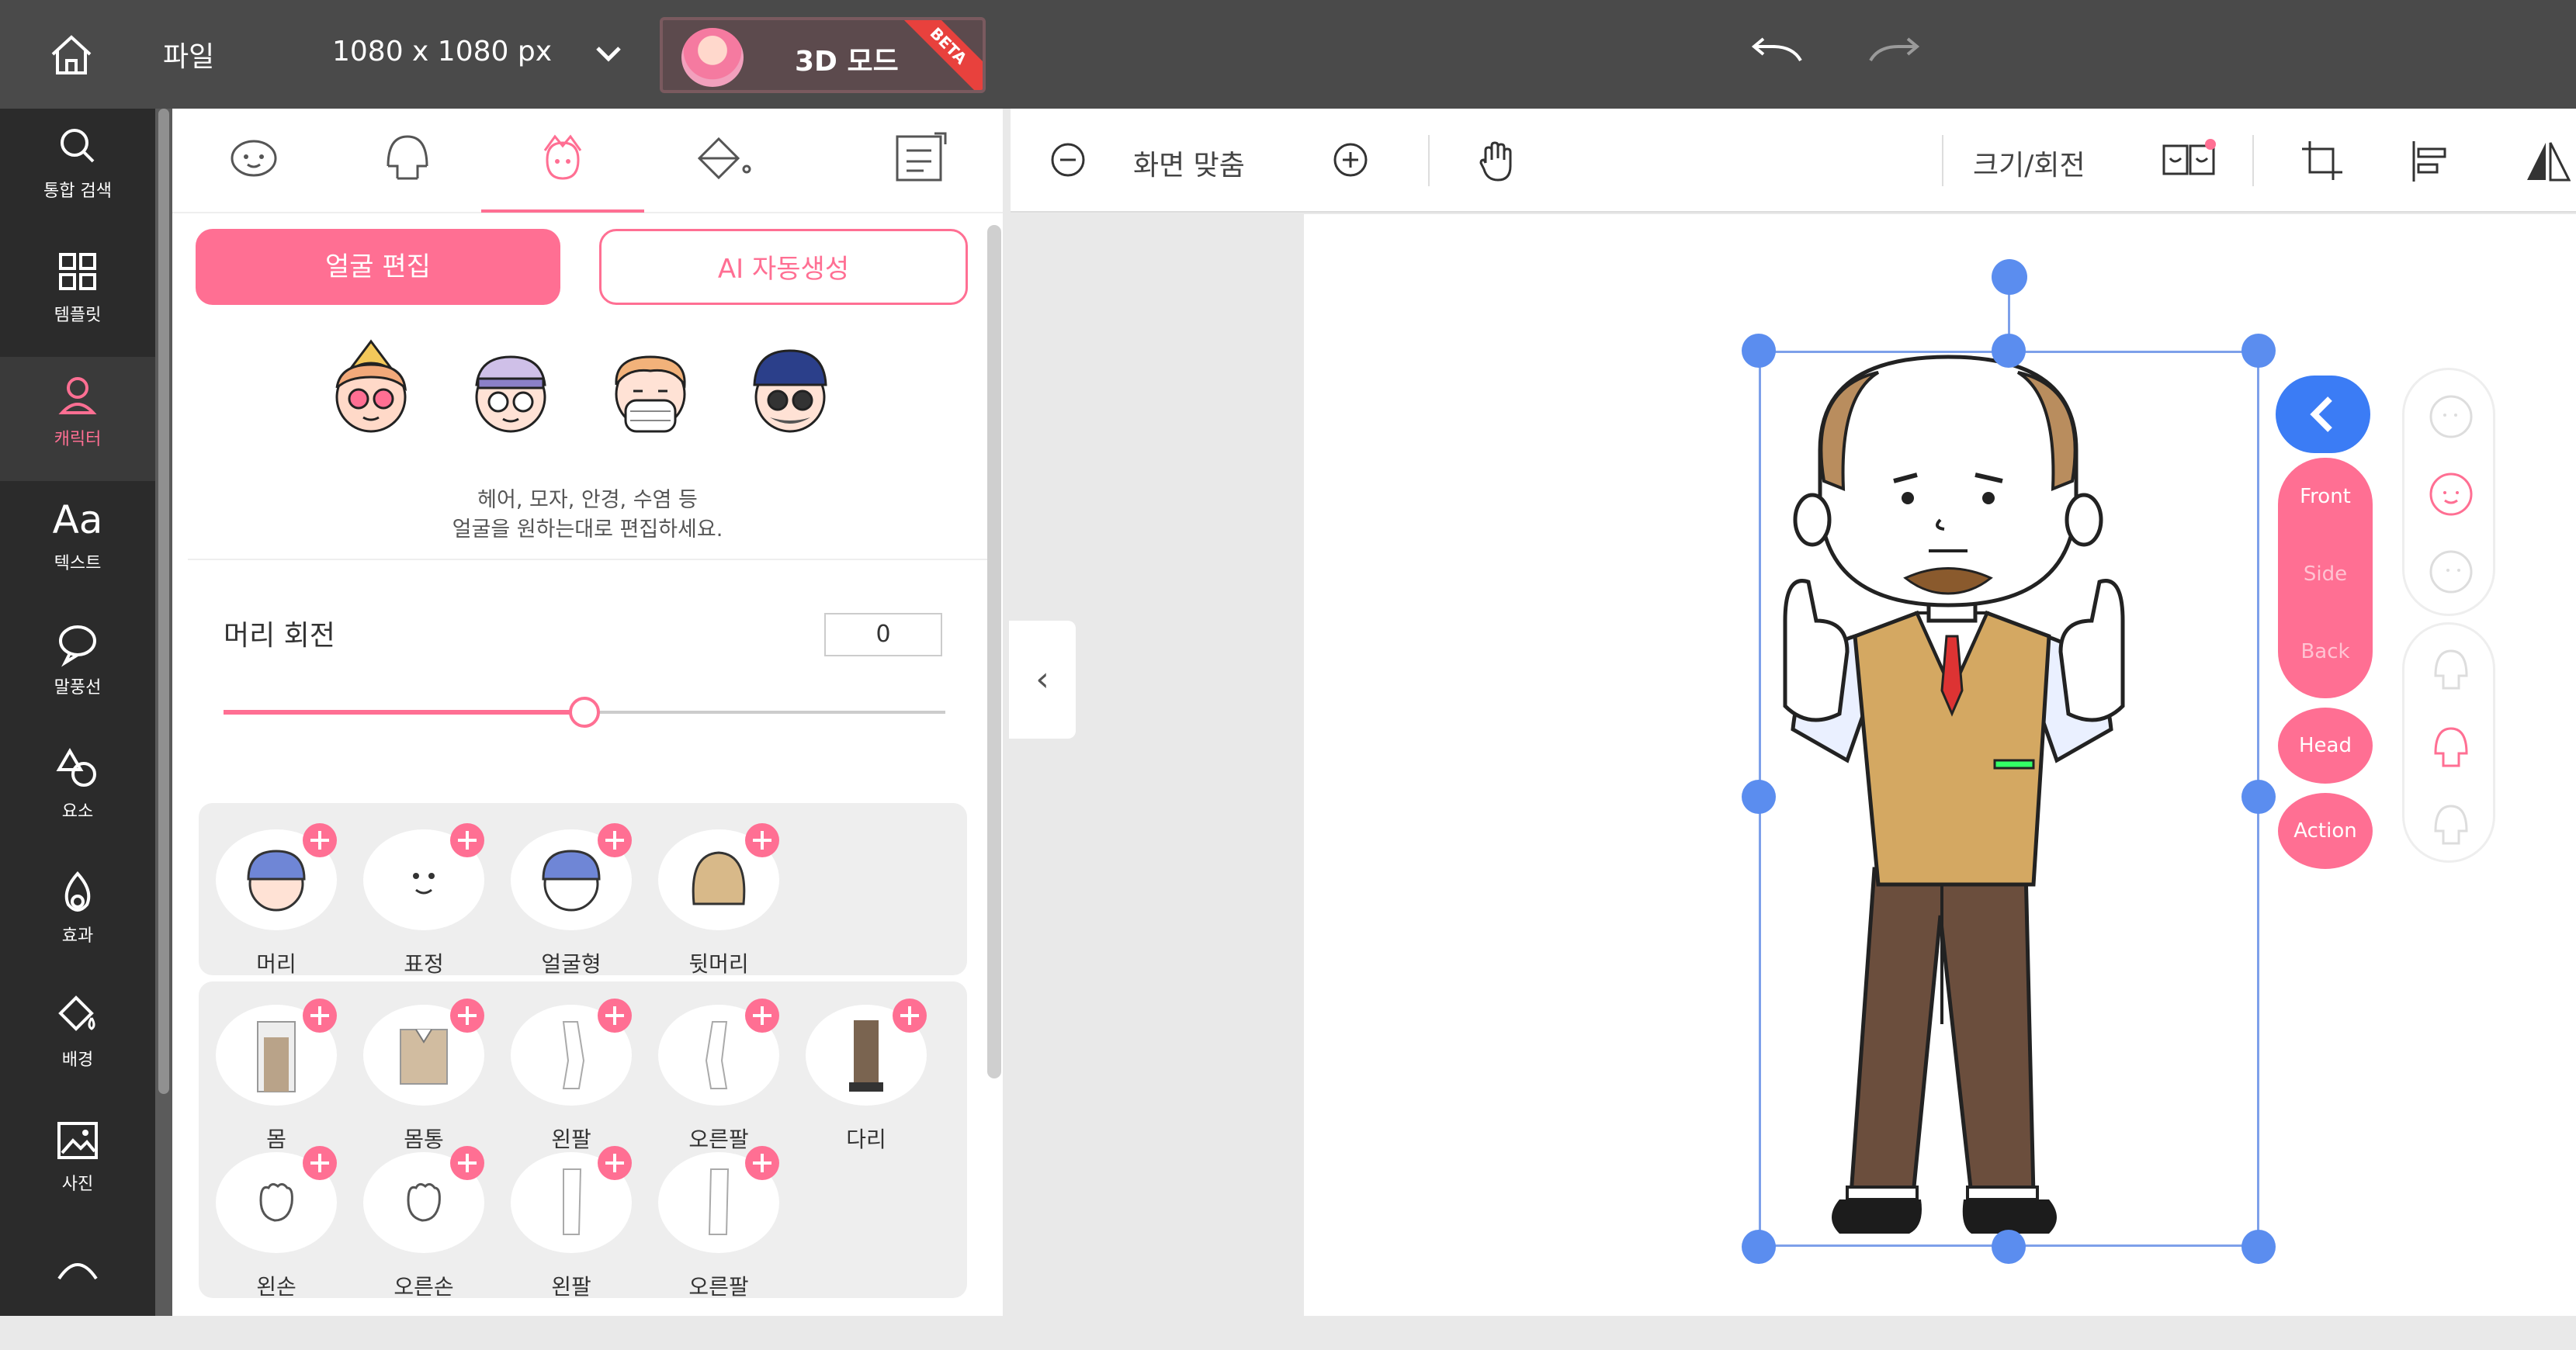 Image resolution: width=2576 pixels, height=1350 pixels. Describe the element at coordinates (2431, 161) in the screenshot. I see `align-left-icon` at that location.